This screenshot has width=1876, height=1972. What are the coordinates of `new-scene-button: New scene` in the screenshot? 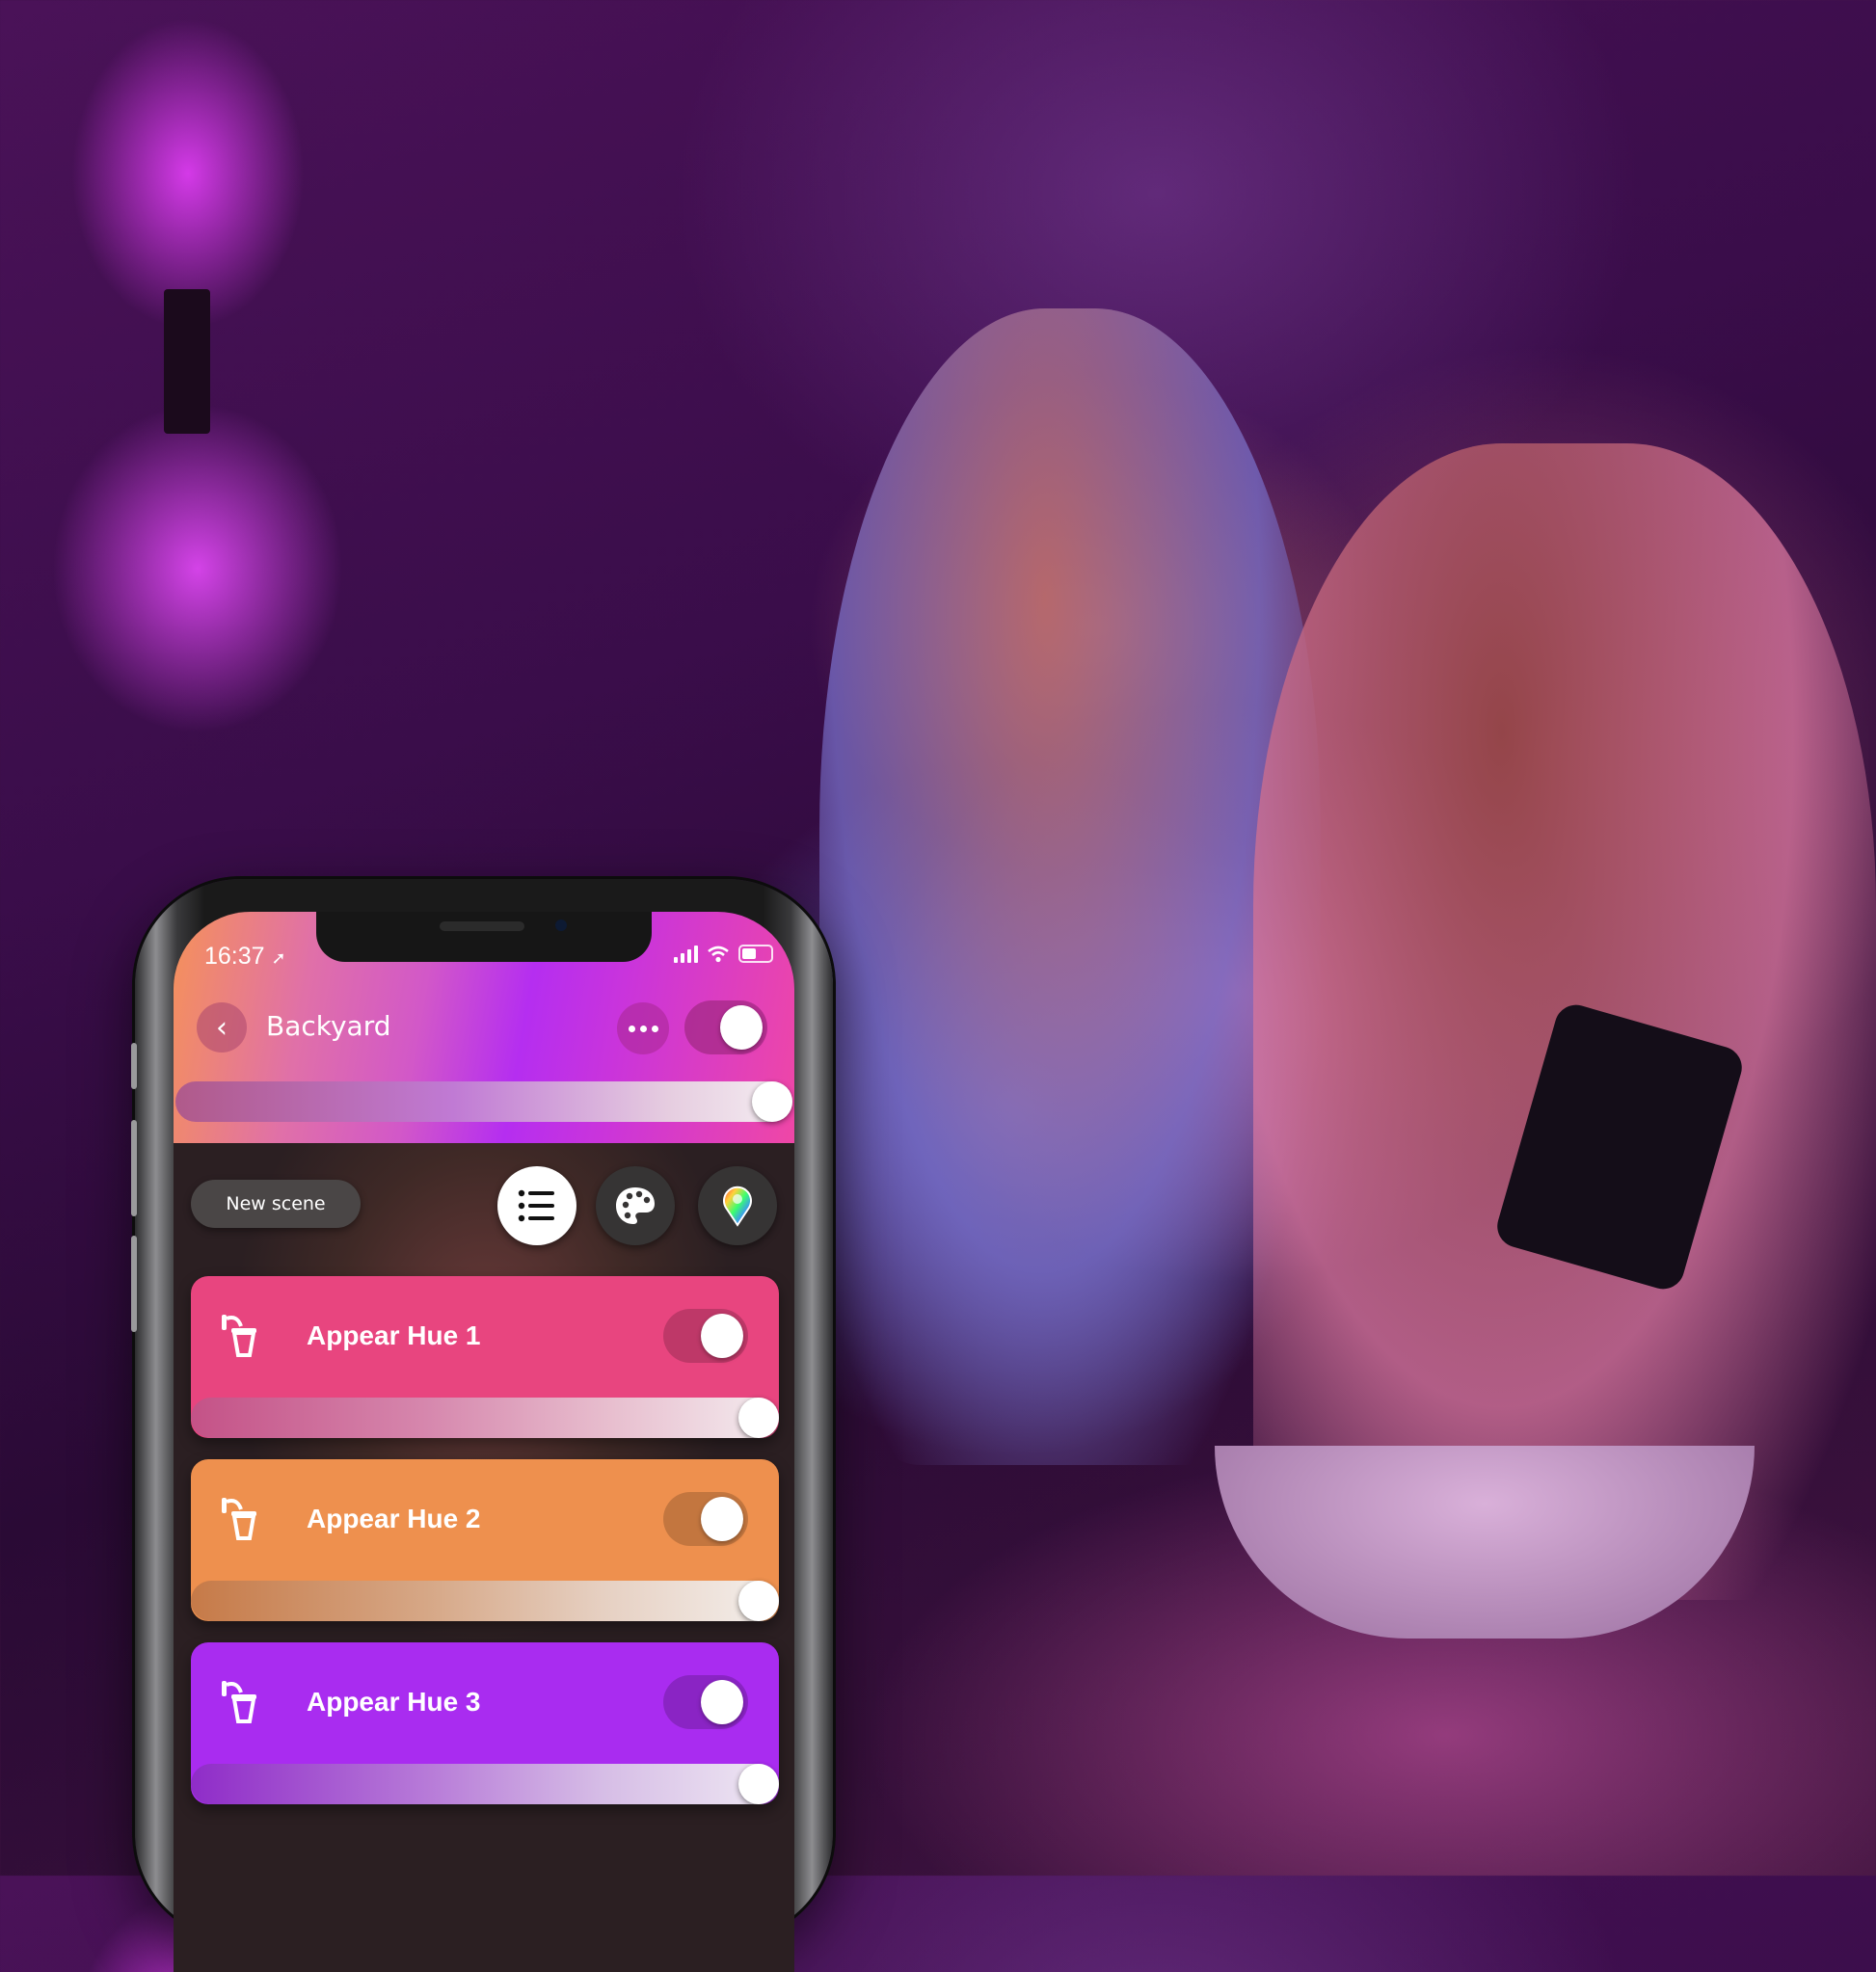 It's located at (276, 1204).